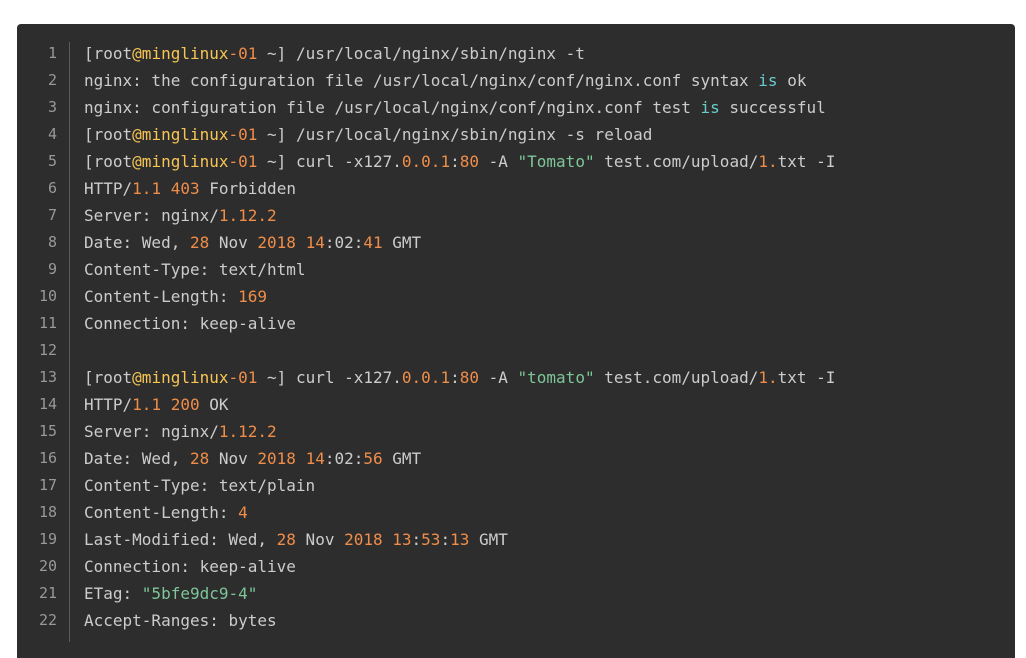 The height and width of the screenshot is (658, 1026). I want to click on line-text: Accept-Ranges: bytes, so click(180, 620).